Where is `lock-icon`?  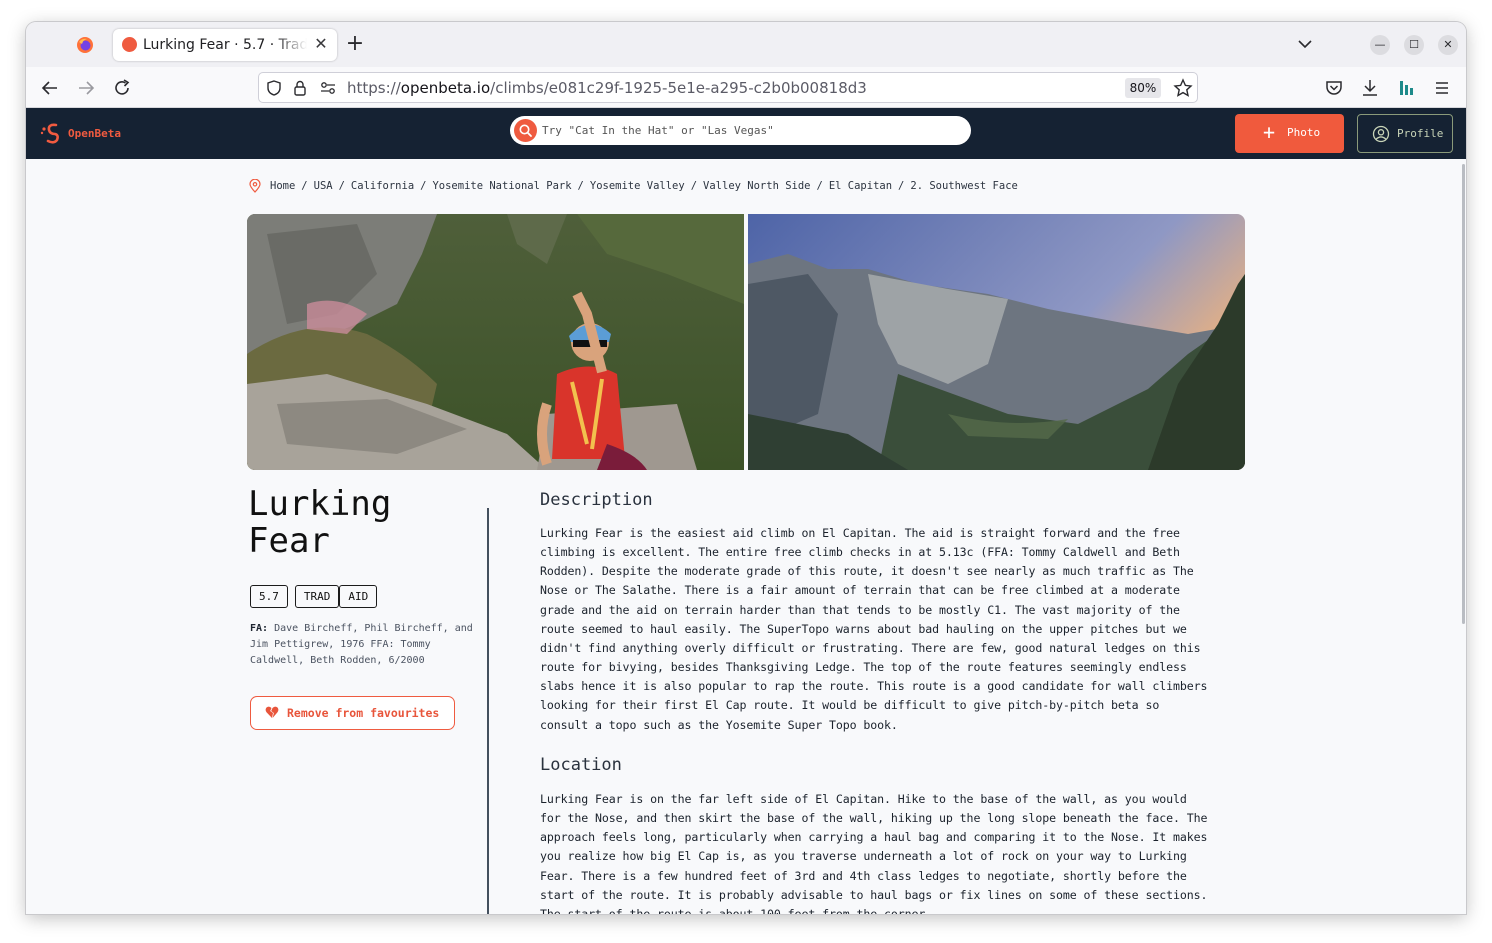
lock-icon is located at coordinates (300, 88).